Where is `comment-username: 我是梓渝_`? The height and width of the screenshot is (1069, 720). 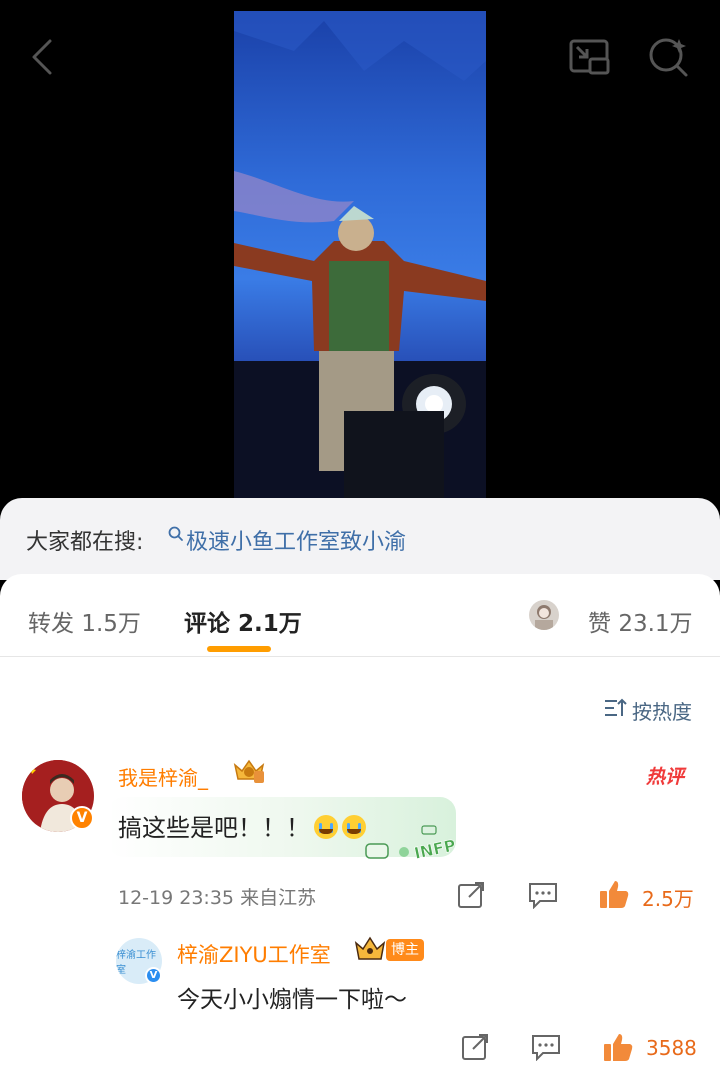
comment-username: 我是梓渝_ is located at coordinates (163, 776).